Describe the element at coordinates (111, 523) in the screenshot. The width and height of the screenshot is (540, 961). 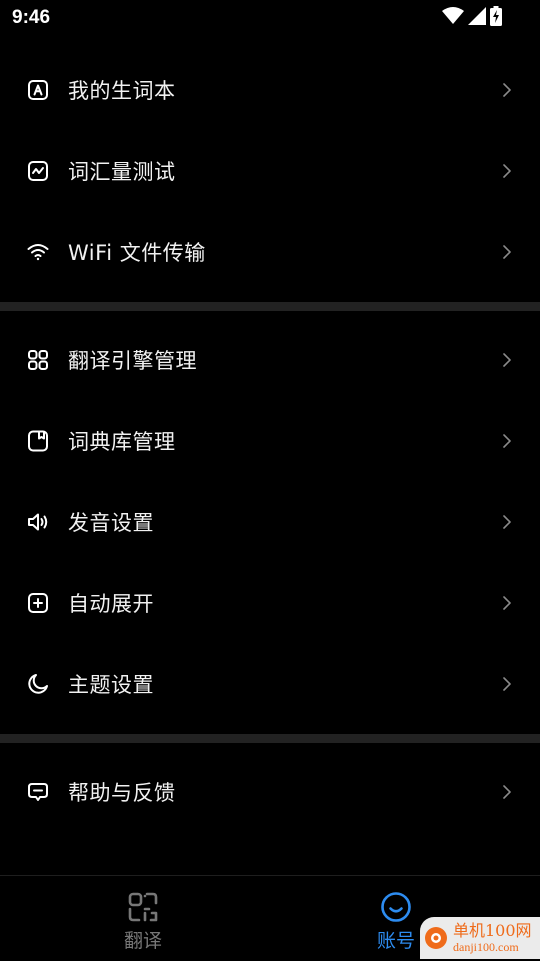
I see `menu-item-label: 发音设置` at that location.